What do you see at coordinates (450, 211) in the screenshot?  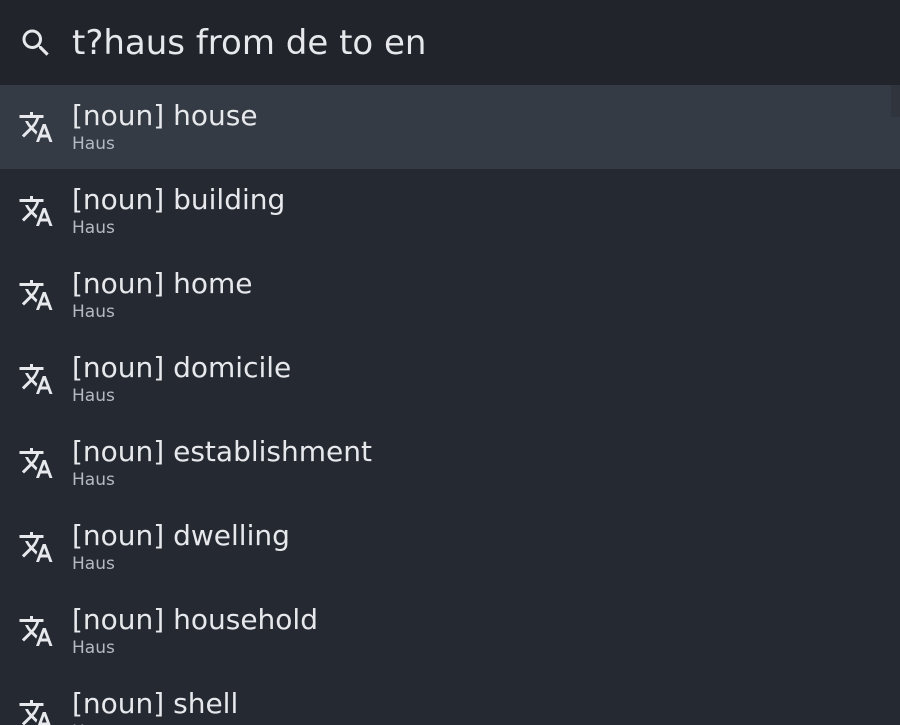 I see `result-item-1: [noun] building Haus` at bounding box center [450, 211].